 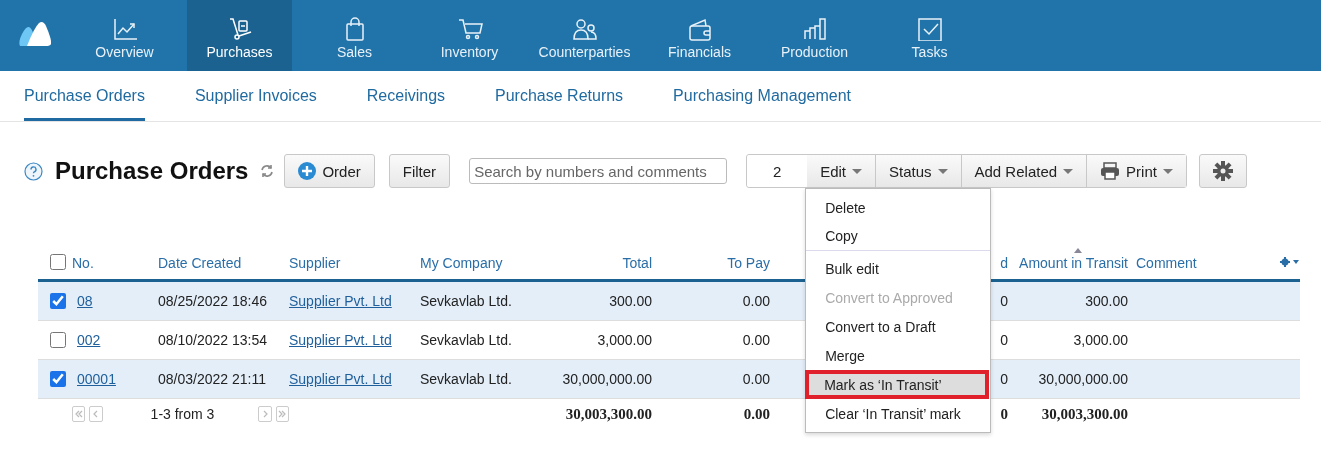 I want to click on nav-item: Purchases, so click(x=239, y=35).